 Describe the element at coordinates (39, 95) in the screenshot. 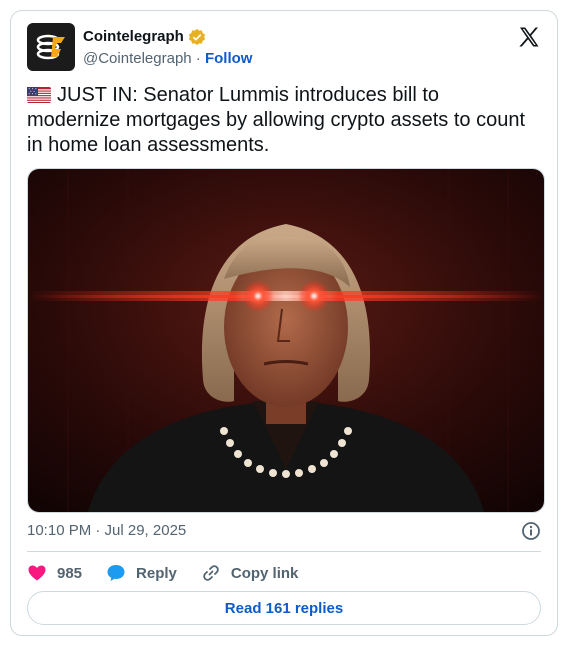

I see `us-flag-icon` at that location.